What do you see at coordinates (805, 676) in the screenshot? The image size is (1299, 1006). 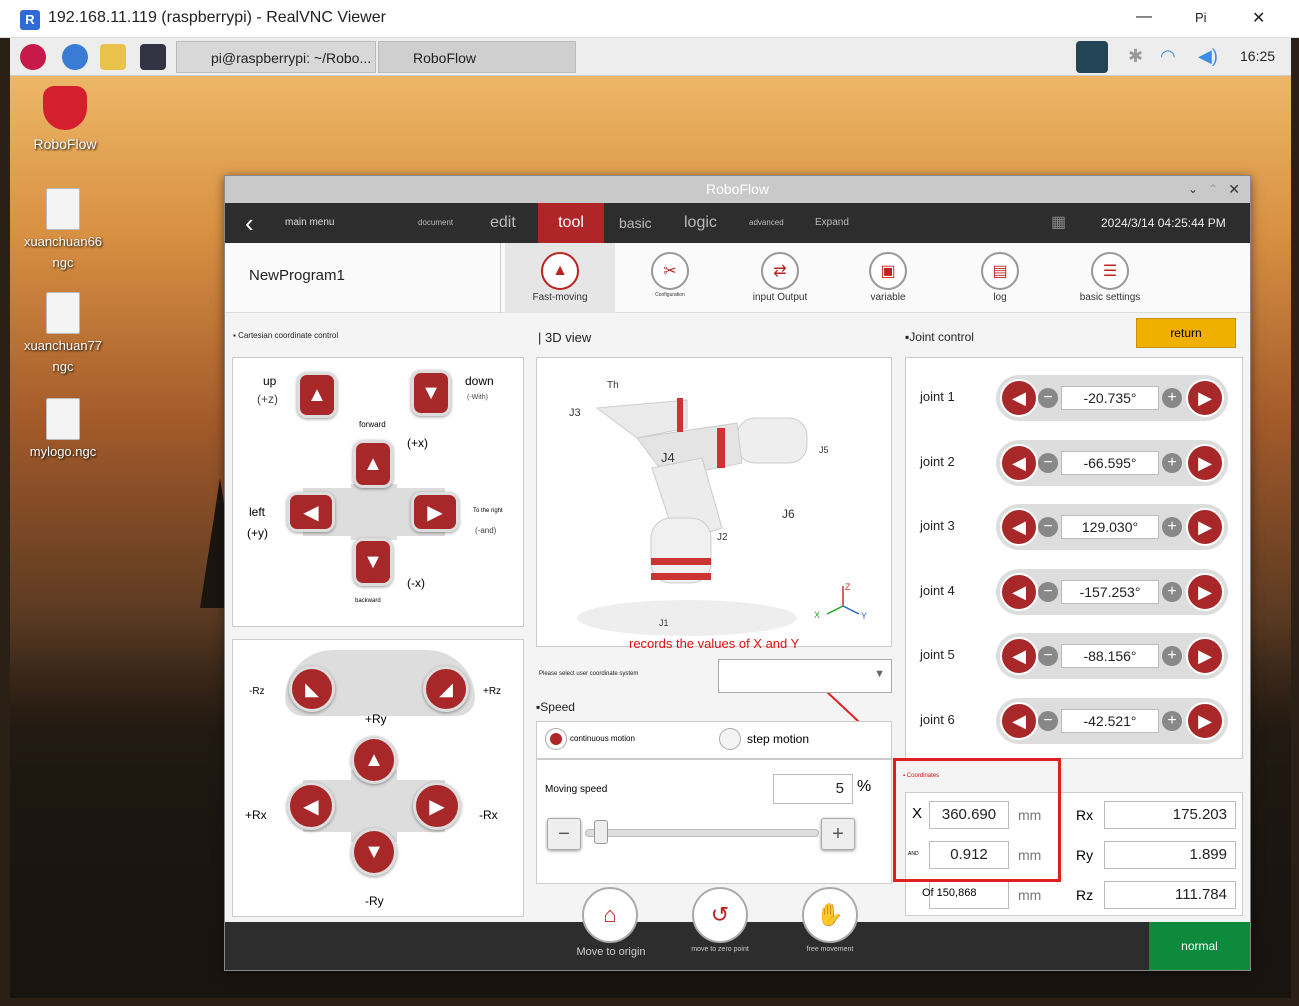 I see `coord-system-select: ▼` at bounding box center [805, 676].